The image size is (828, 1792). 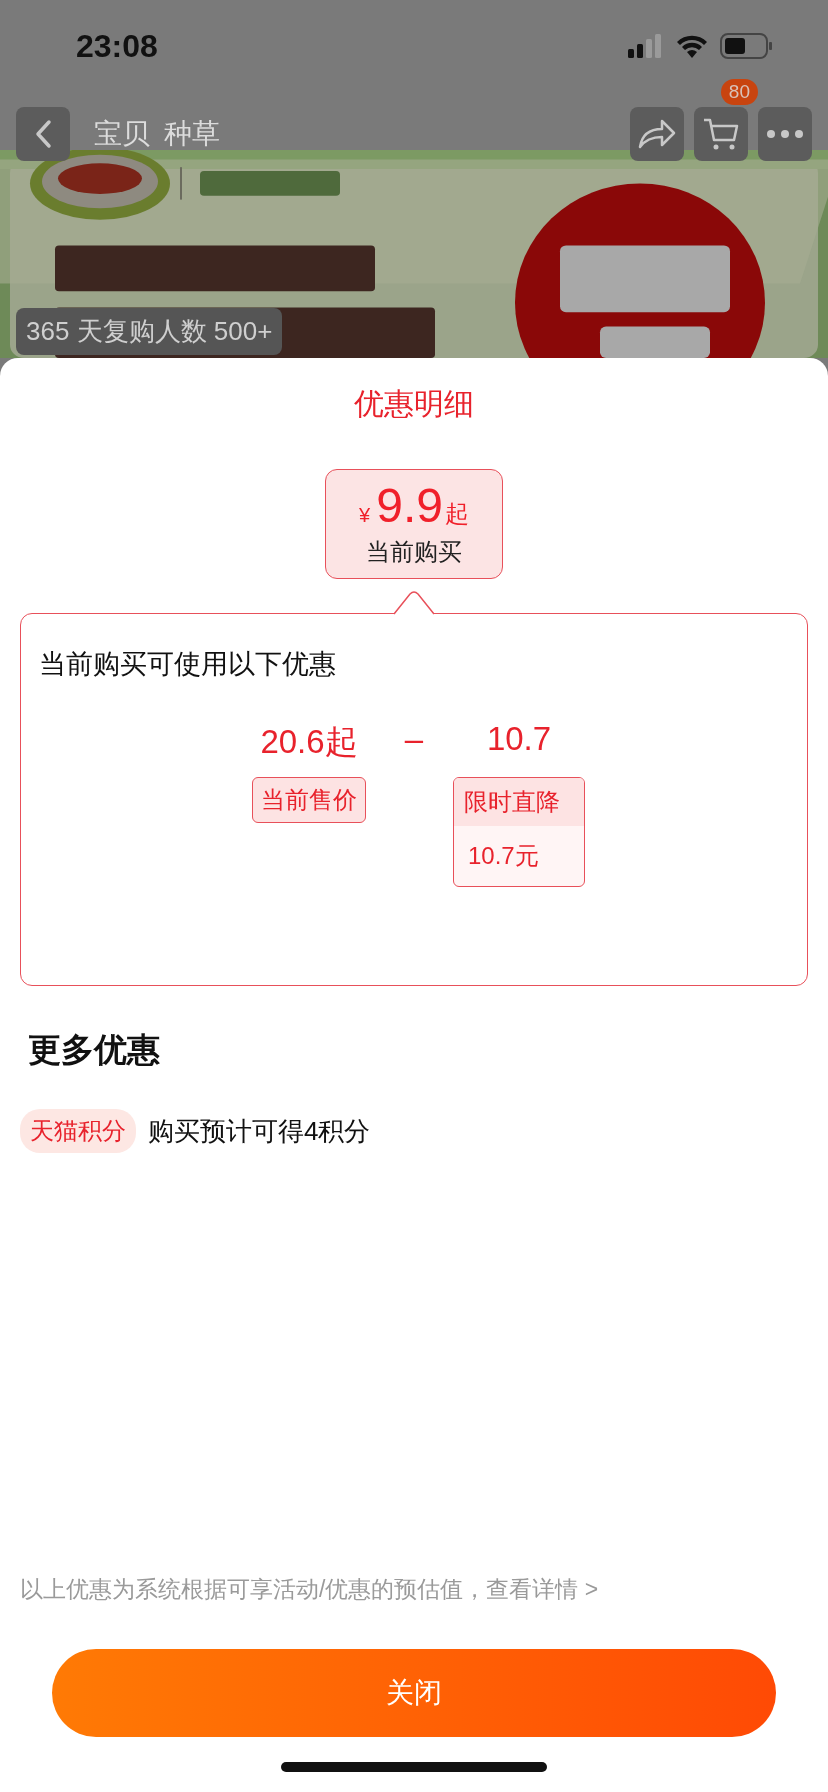 What do you see at coordinates (192, 134) in the screenshot?
I see `nav-tab: 种草` at bounding box center [192, 134].